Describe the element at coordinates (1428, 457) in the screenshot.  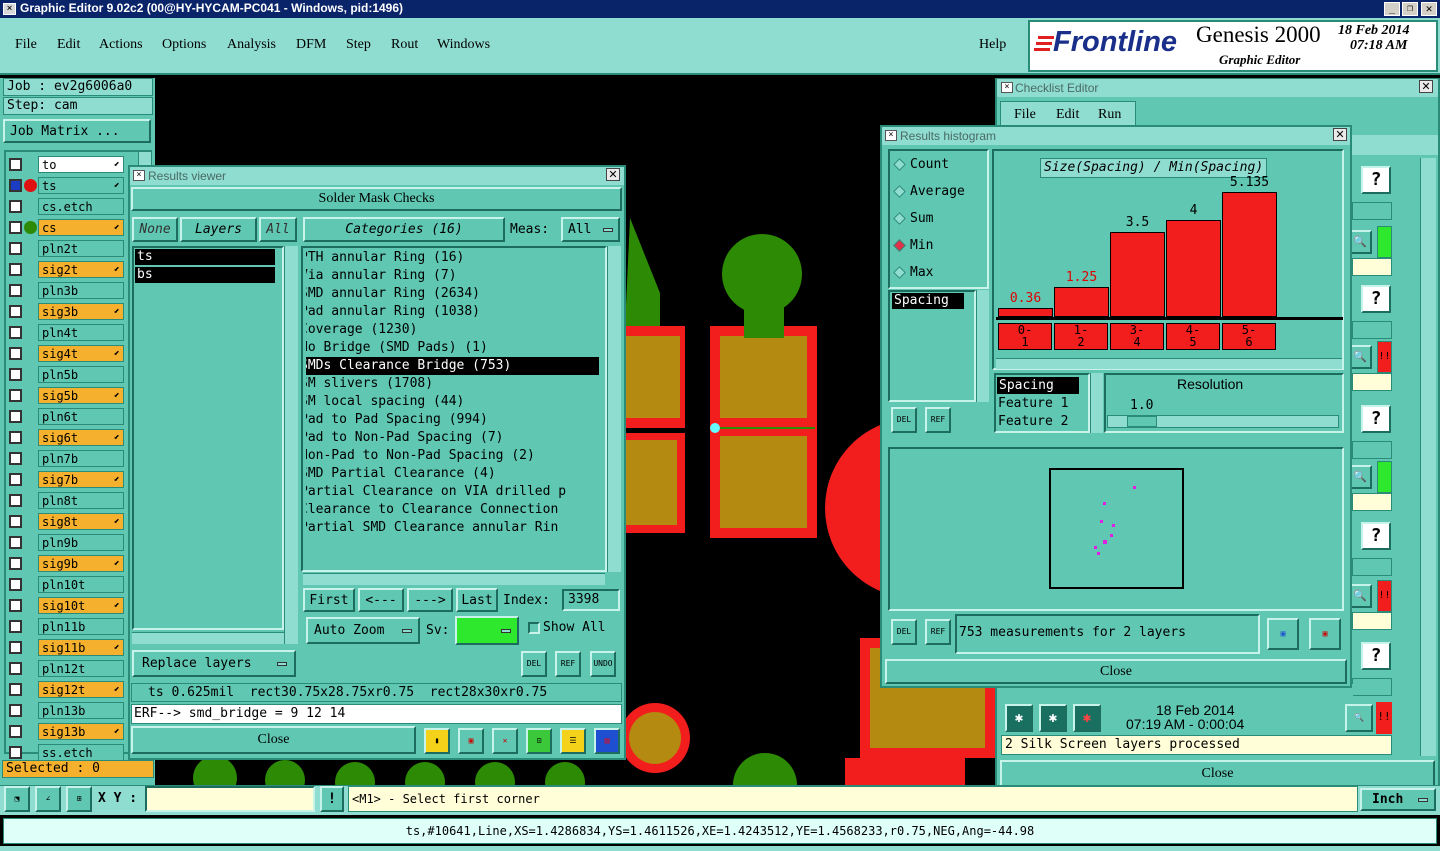
I see `checklist-scrollbar` at that location.